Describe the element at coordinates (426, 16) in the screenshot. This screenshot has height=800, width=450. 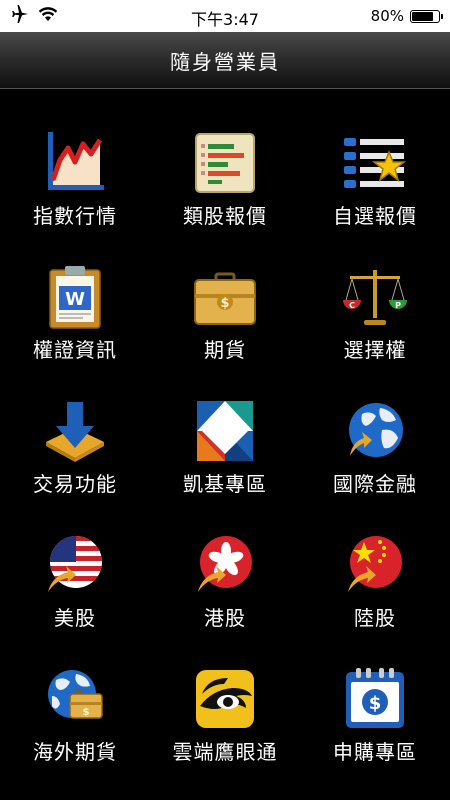
I see `battery-icon` at that location.